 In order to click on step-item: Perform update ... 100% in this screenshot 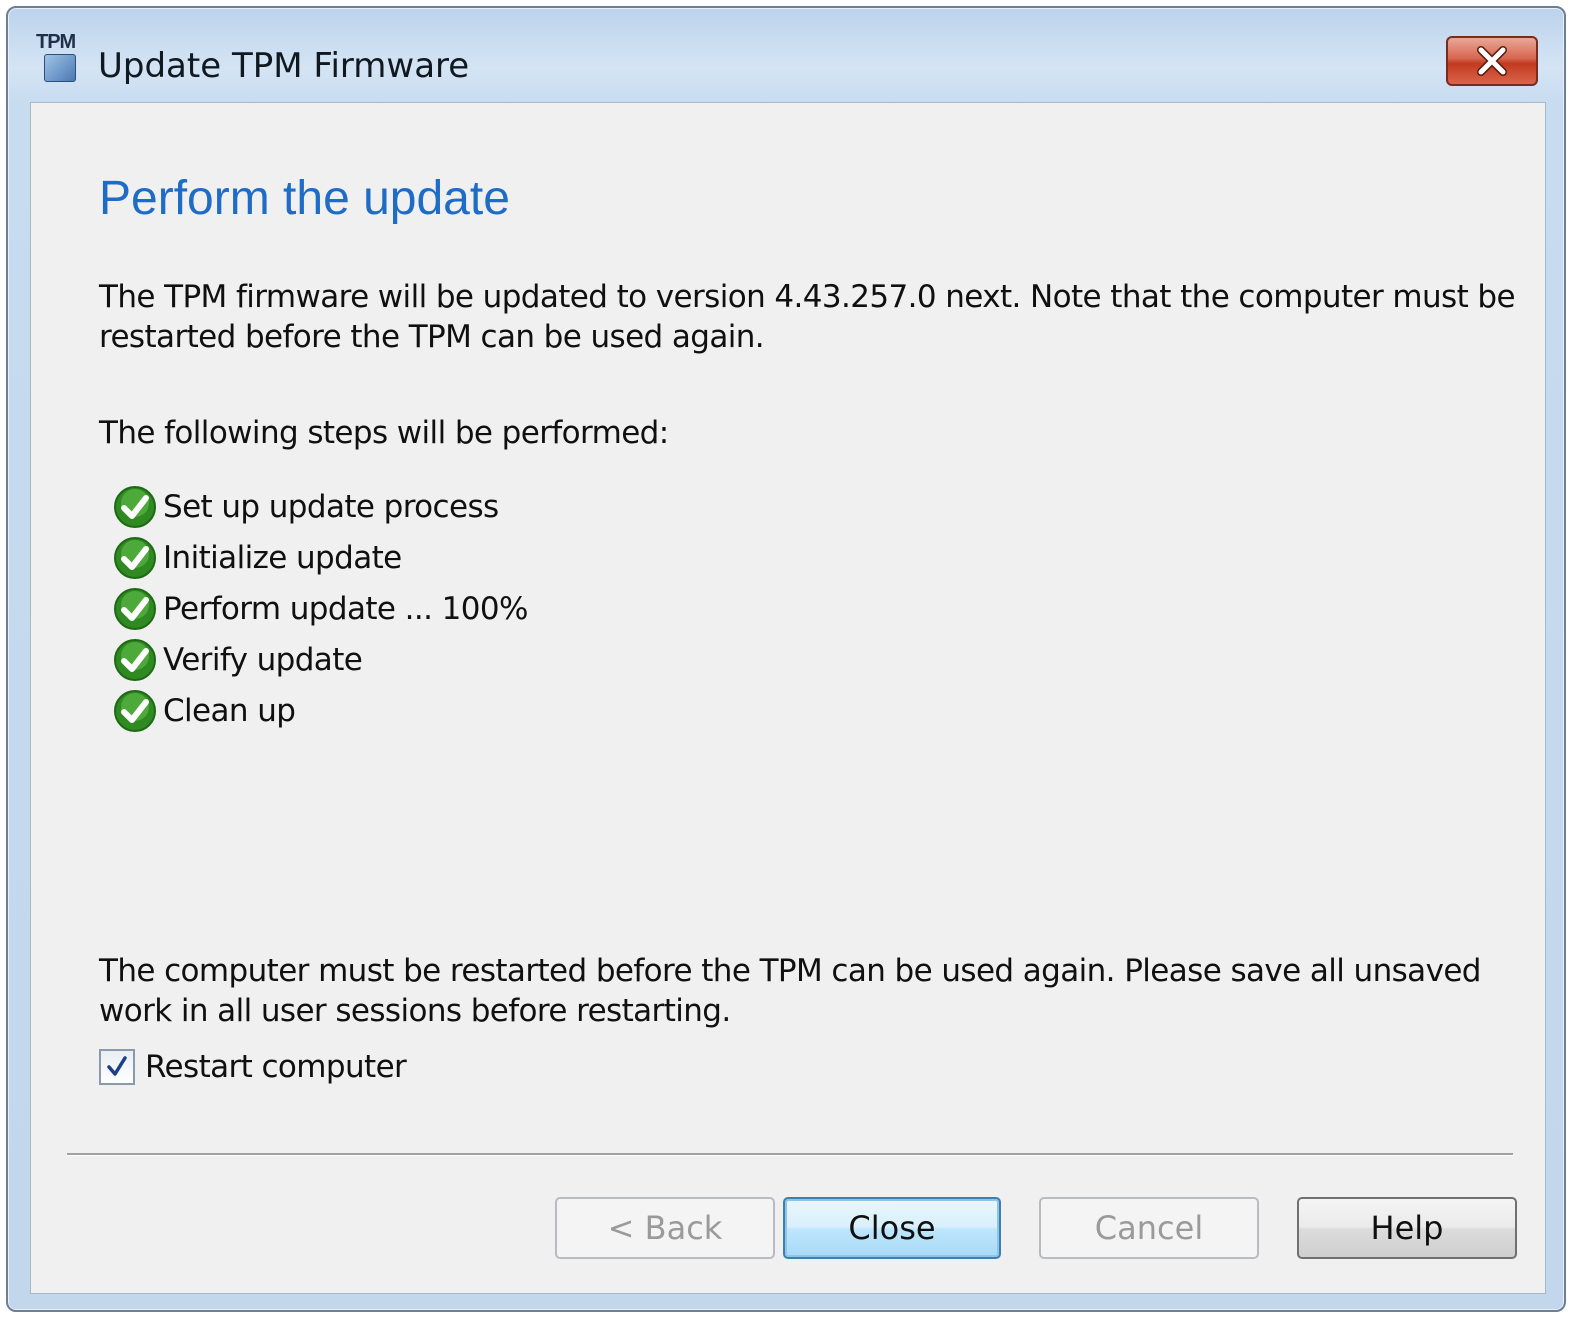, I will do `click(320, 608)`.